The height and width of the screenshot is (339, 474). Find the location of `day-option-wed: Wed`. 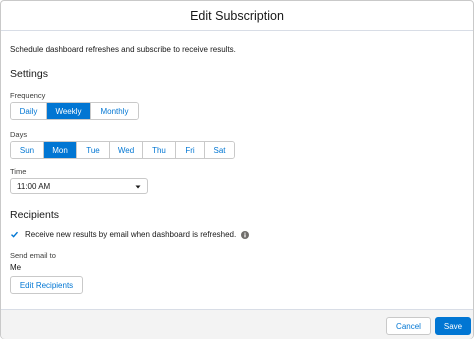

day-option-wed: Wed is located at coordinates (126, 150).